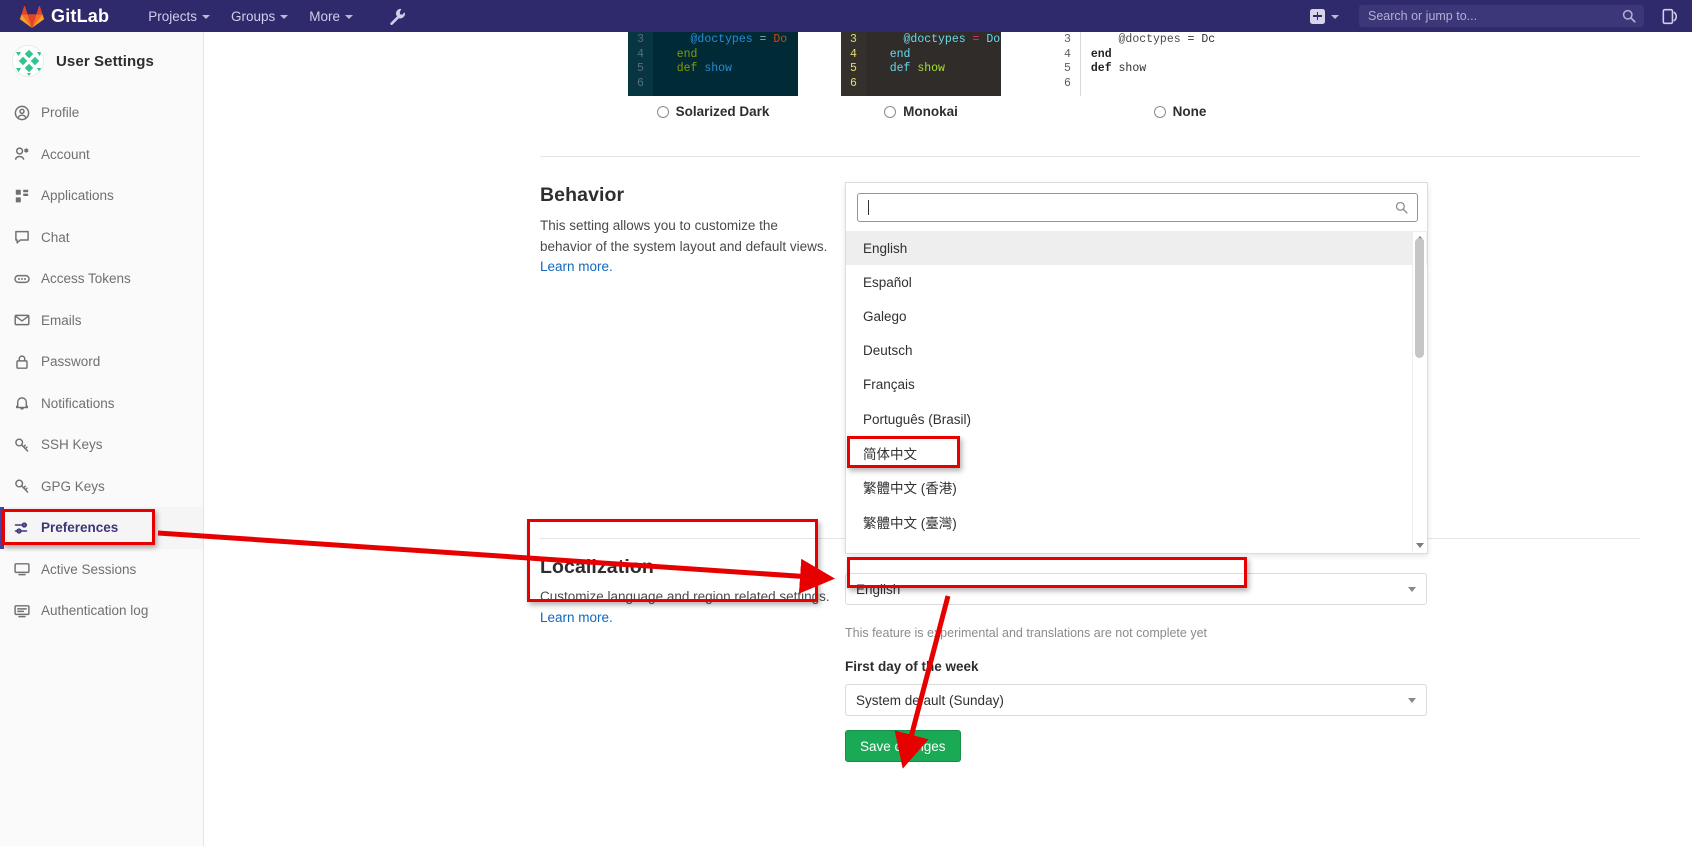 The height and width of the screenshot is (846, 1692). I want to click on sidebar-item-notifications: Notifications, so click(101, 404).